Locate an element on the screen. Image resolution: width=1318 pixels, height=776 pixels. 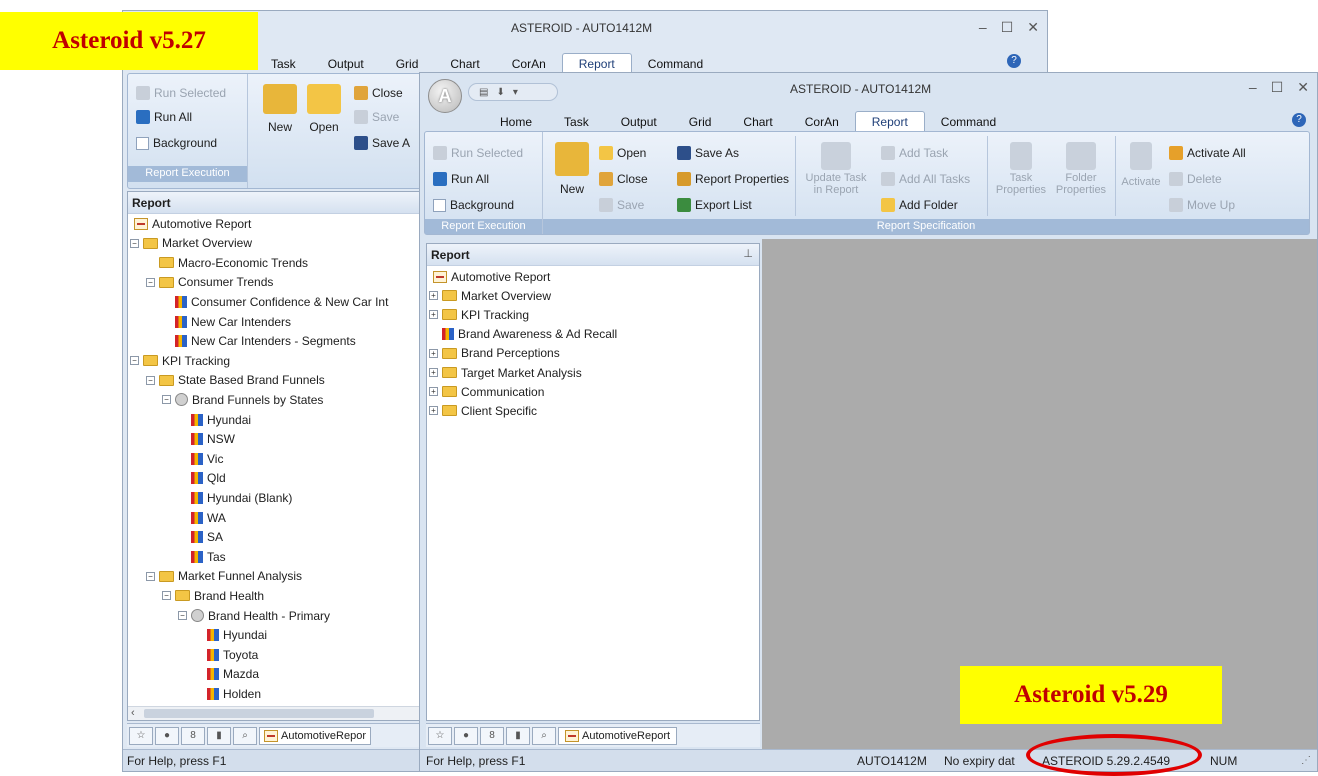
variables-tab-icon: ● is located at coordinates (466, 735).